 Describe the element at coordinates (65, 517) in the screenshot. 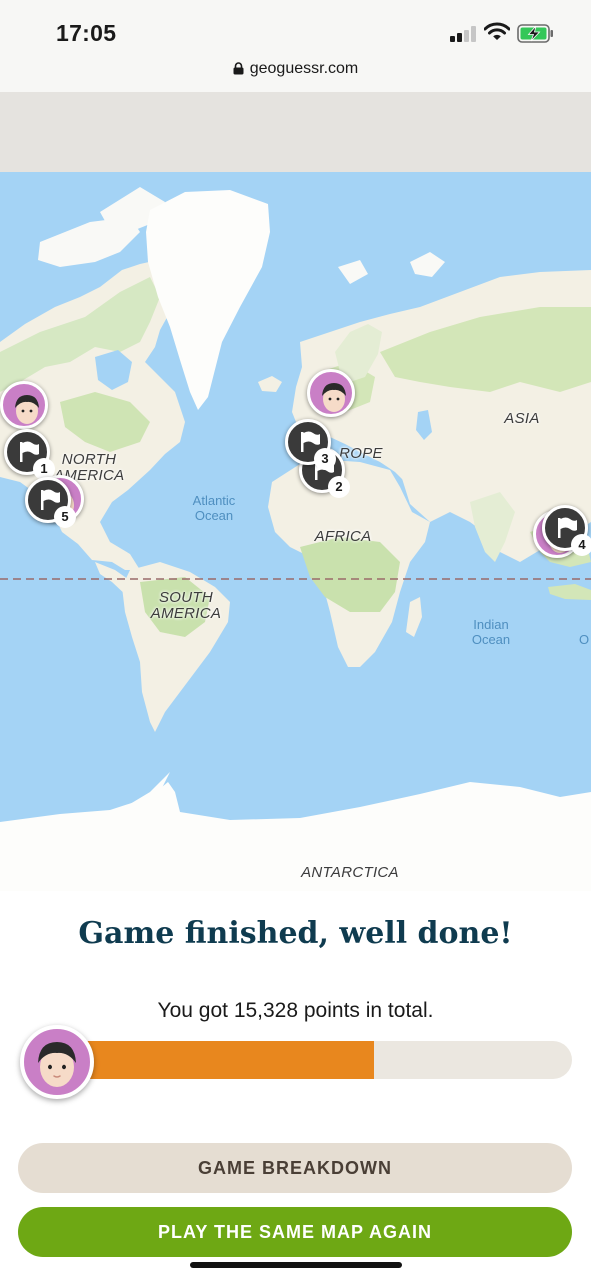

I see `round-number: 5` at that location.